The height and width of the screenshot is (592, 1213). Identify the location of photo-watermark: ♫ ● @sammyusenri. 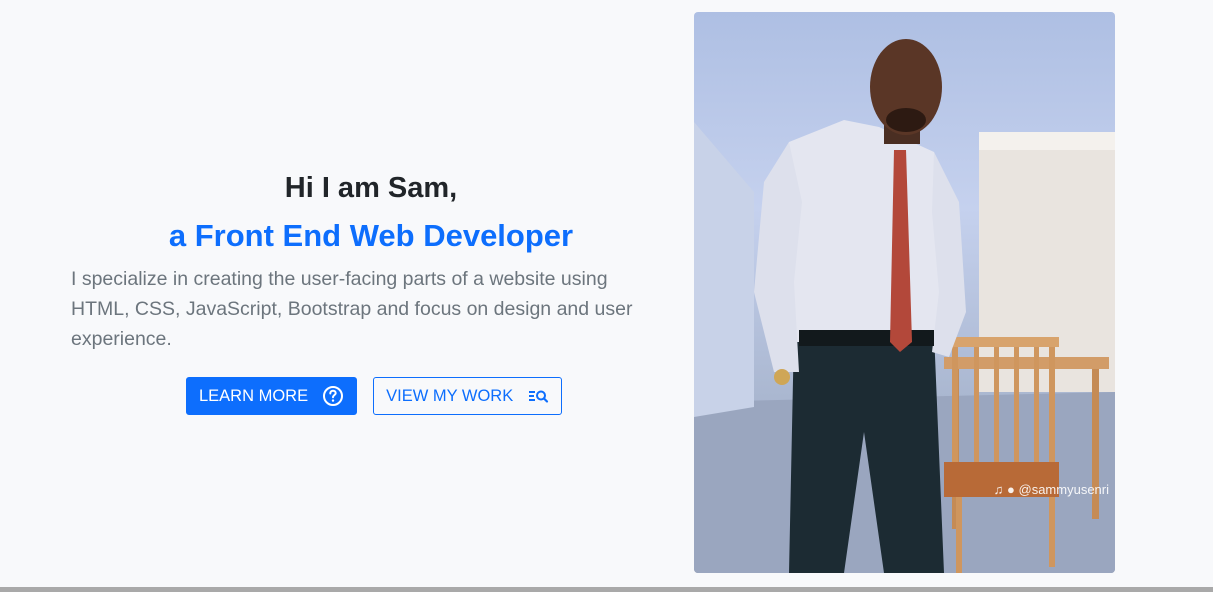
(1051, 489).